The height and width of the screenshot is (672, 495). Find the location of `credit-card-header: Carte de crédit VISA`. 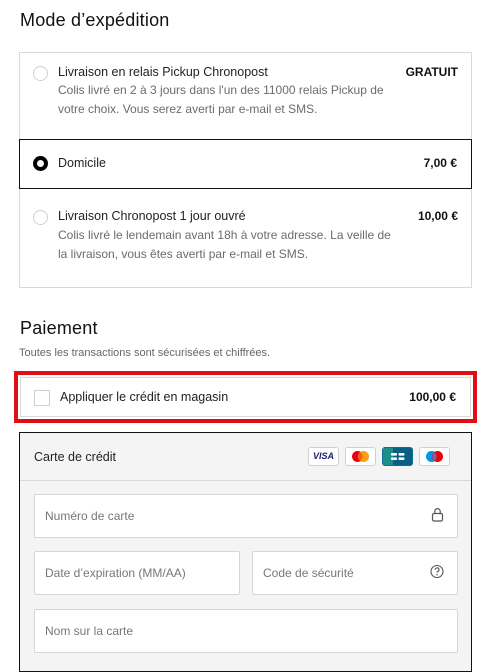

credit-card-header: Carte de crédit VISA is located at coordinates (245, 457).